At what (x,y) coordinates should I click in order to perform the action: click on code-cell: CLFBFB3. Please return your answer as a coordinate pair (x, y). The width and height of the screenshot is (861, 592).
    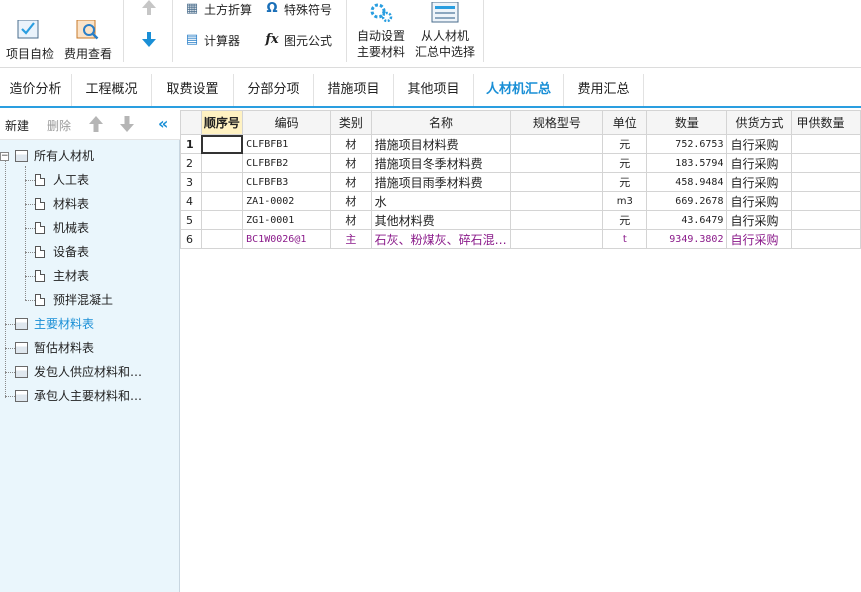
    Looking at the image, I should click on (287, 182).